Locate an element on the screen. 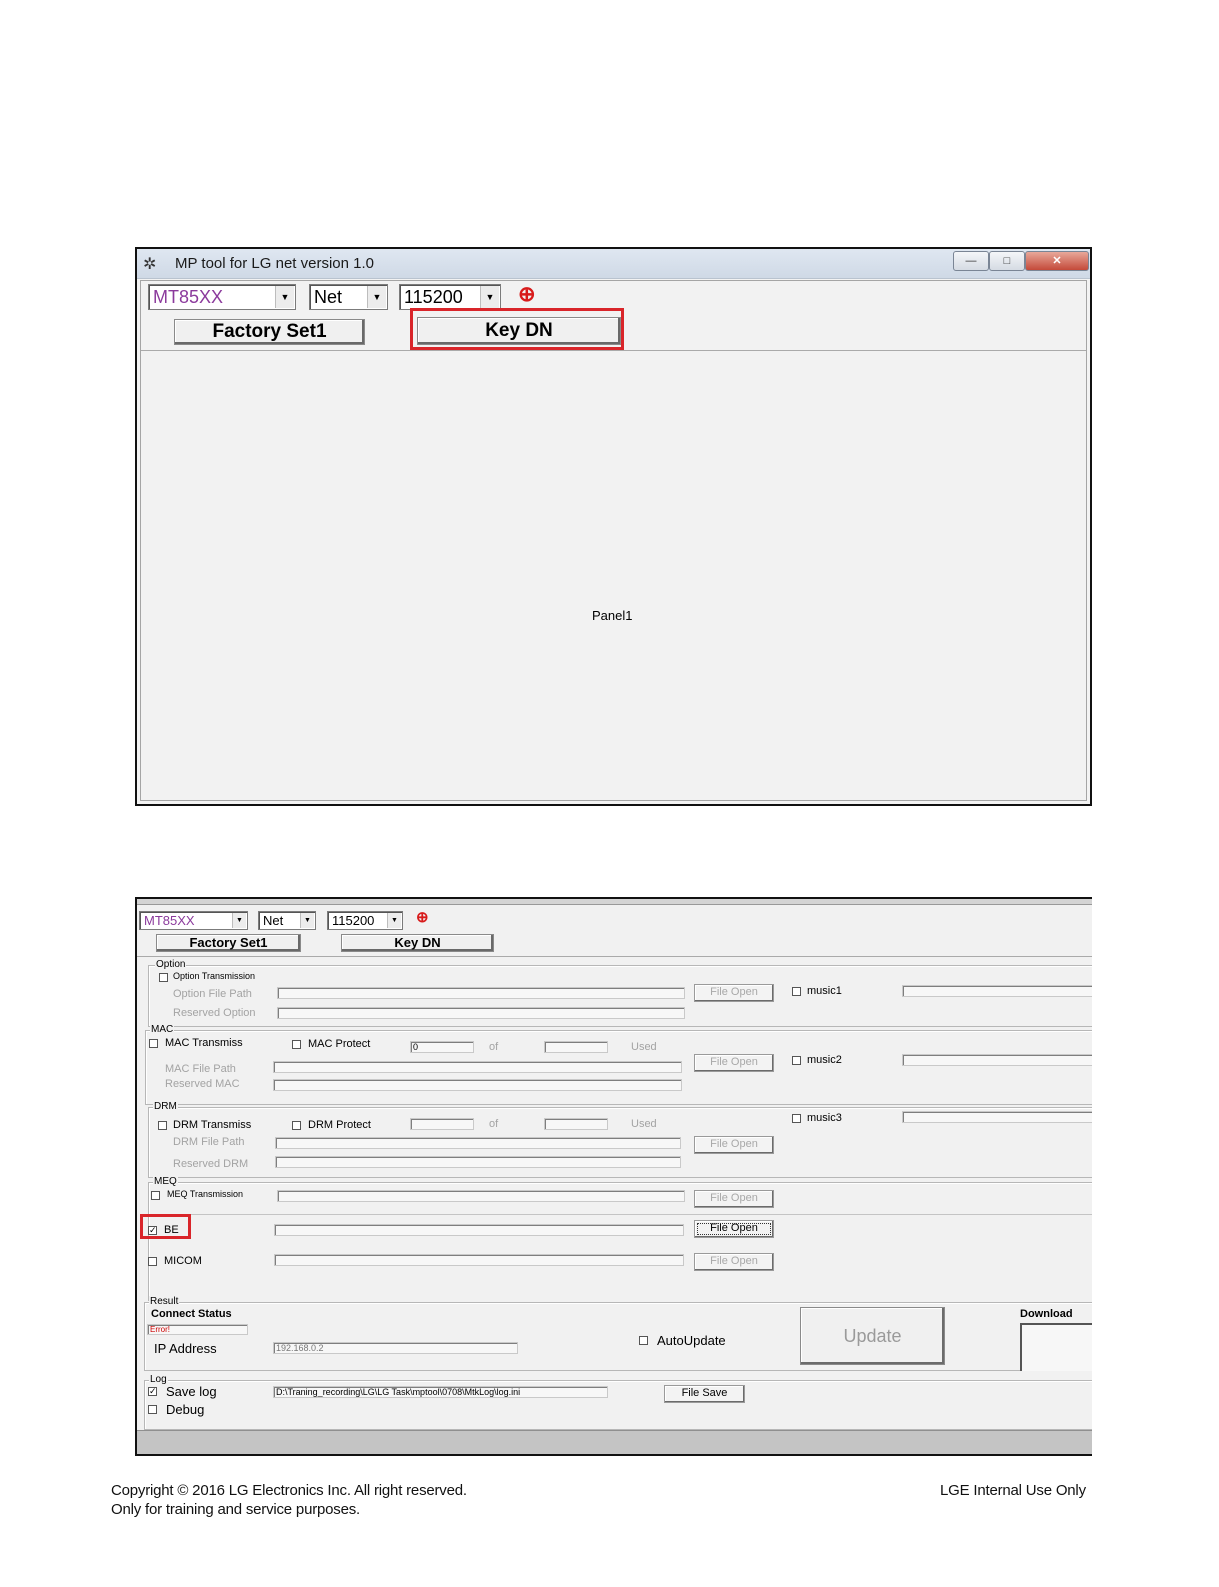 This screenshot has height=1587, width=1219. download-progress is located at coordinates (1056, 1347).